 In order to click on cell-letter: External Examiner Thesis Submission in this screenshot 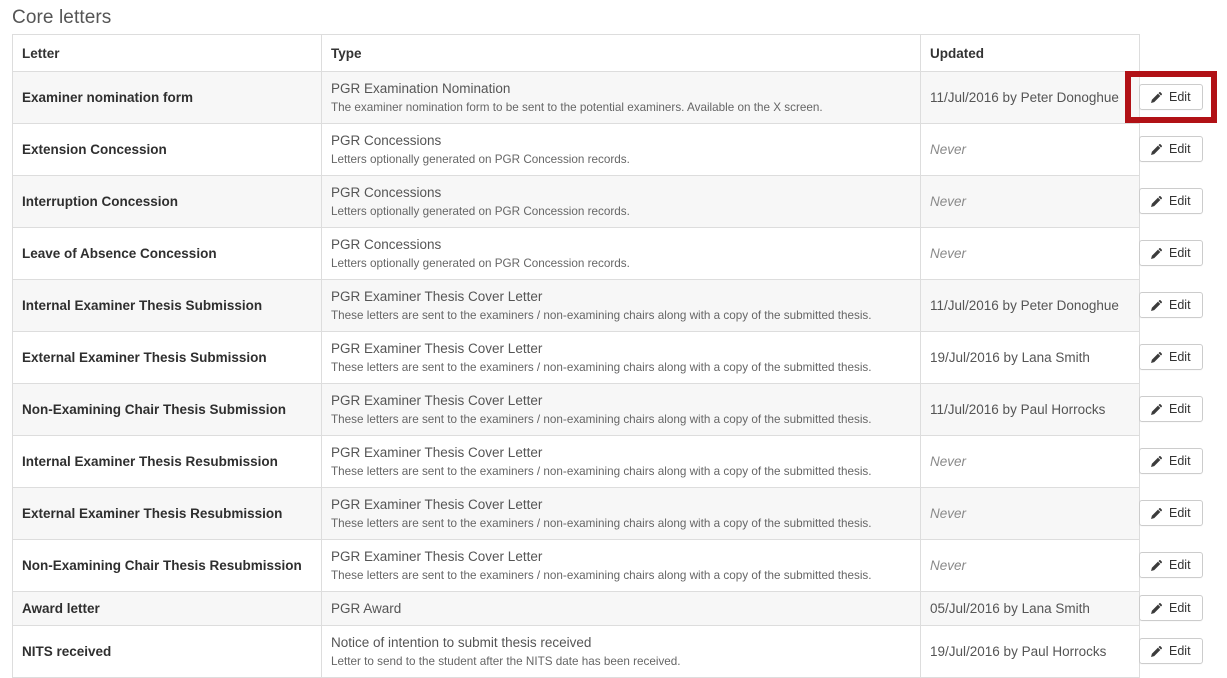, I will do `click(167, 357)`.